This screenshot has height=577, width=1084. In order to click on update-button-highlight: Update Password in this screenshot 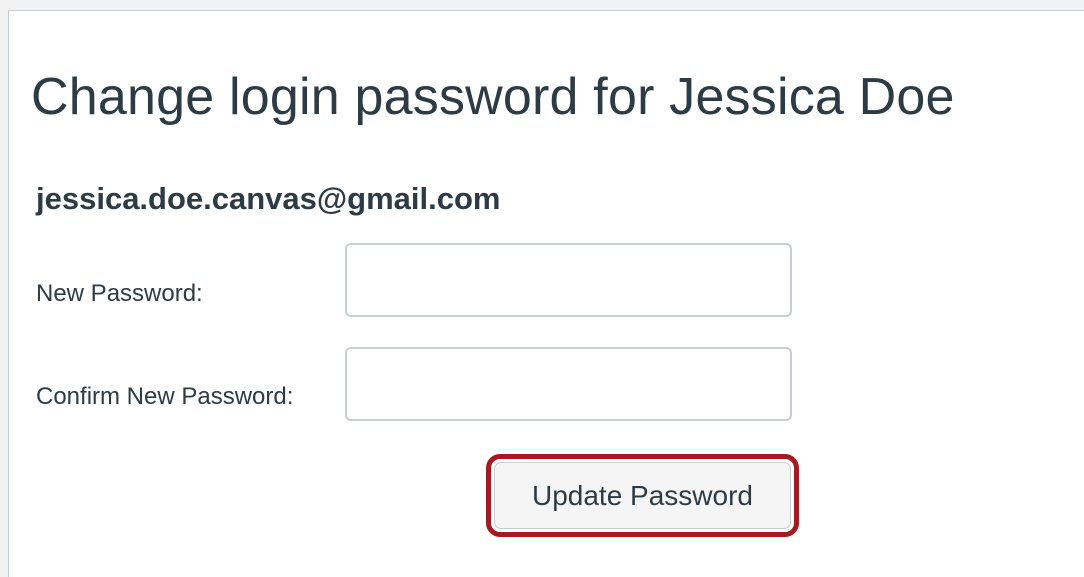, I will do `click(642, 495)`.